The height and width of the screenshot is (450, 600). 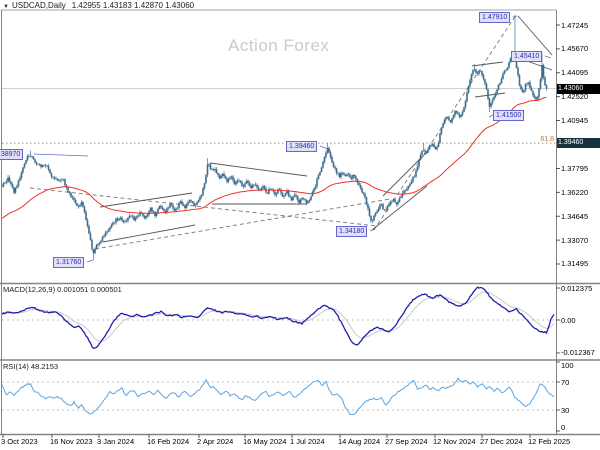 What do you see at coordinates (38, 5) in the screenshot?
I see `symbol-period-label: USDCAD,Daily` at bounding box center [38, 5].